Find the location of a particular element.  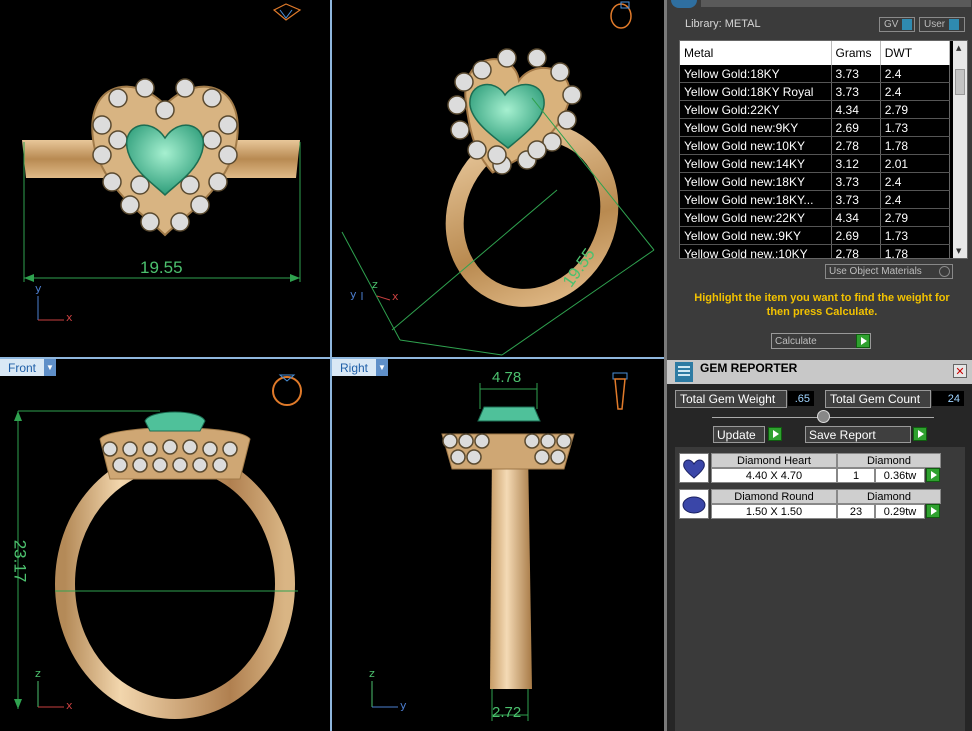

front-axis-x-label: x is located at coordinates (69, 705).